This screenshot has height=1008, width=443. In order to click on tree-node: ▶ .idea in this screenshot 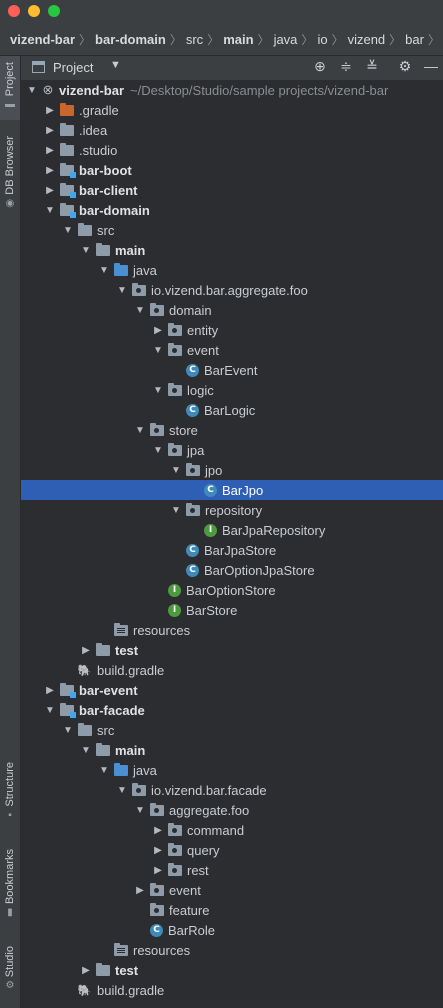, I will do `click(232, 130)`.